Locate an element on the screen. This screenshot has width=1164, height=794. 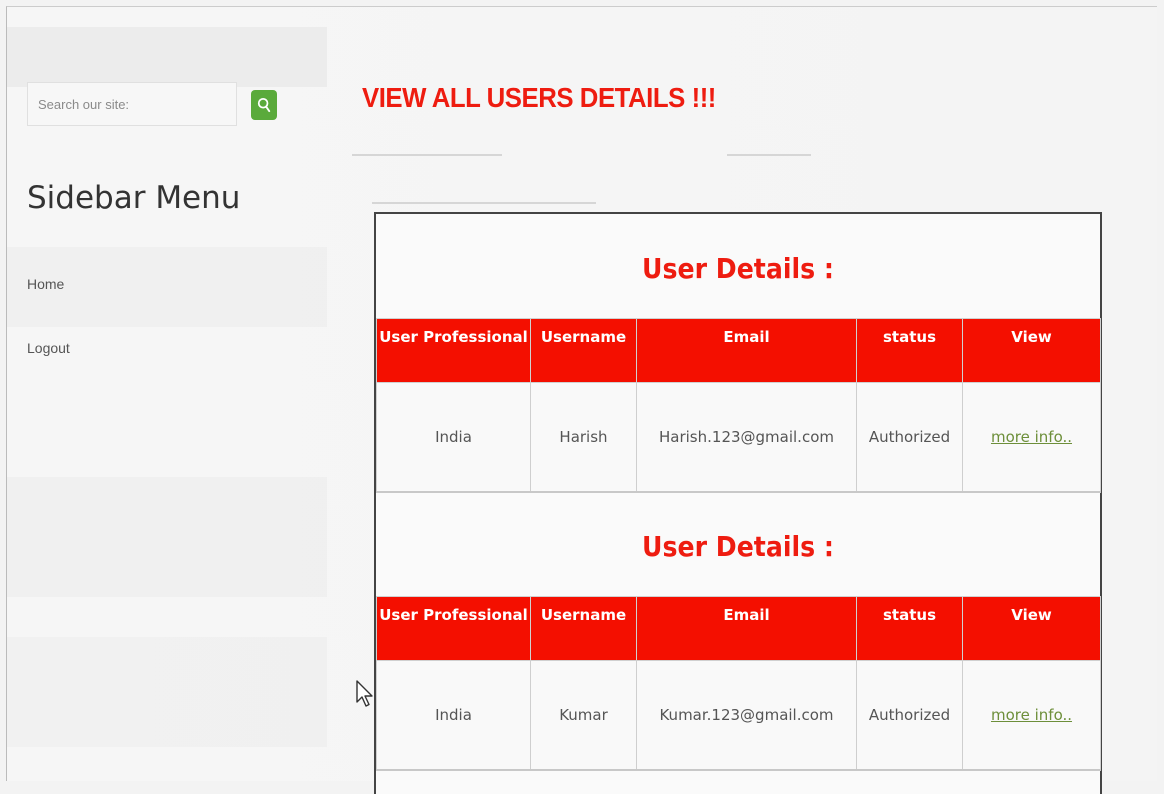
search-form is located at coordinates (153, 105).